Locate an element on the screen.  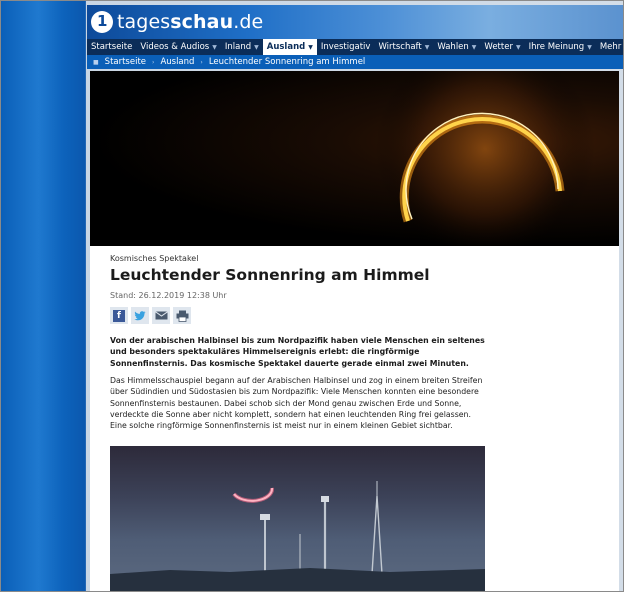
twitter-share-button is located at coordinates (140, 315).